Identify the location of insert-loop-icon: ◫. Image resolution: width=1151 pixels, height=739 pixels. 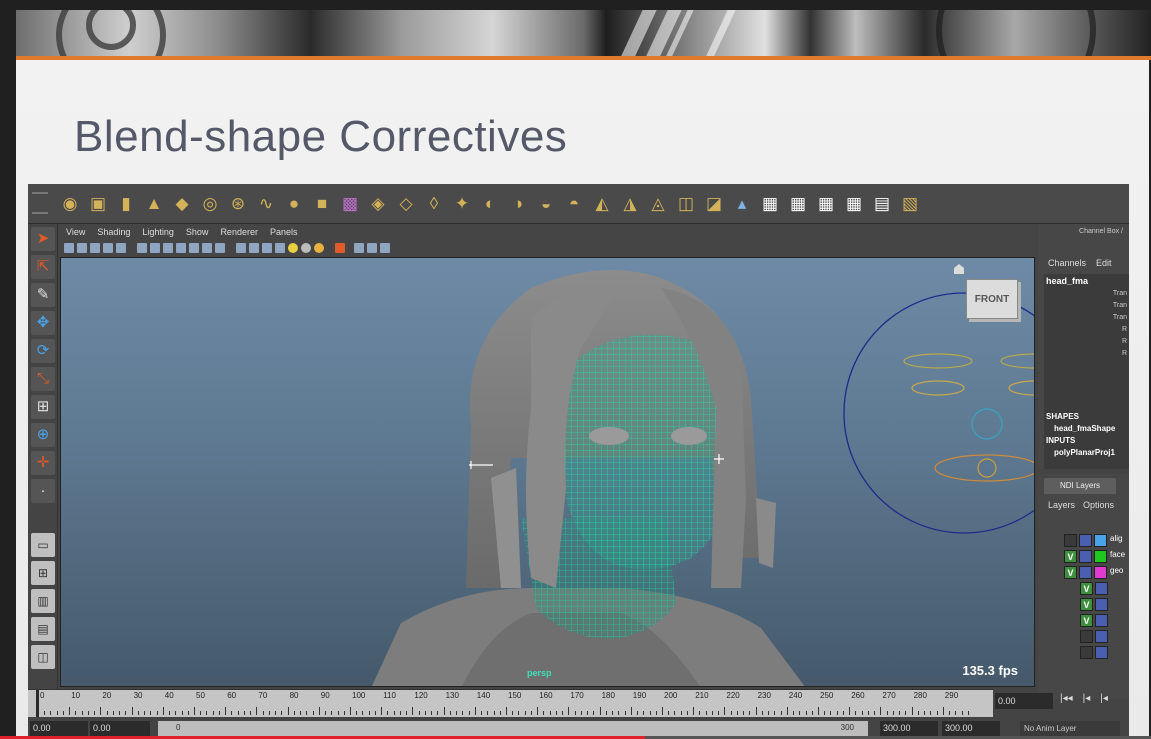
(686, 204).